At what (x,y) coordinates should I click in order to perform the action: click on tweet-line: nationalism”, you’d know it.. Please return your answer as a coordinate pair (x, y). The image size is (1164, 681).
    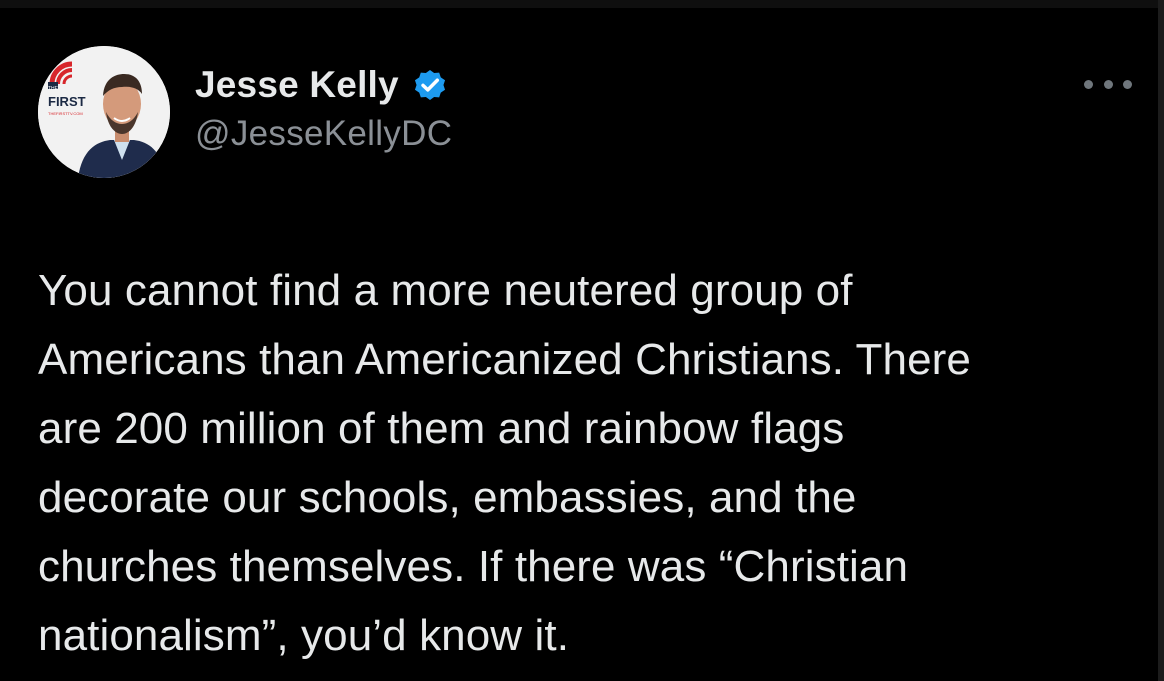
    Looking at the image, I should click on (304, 635).